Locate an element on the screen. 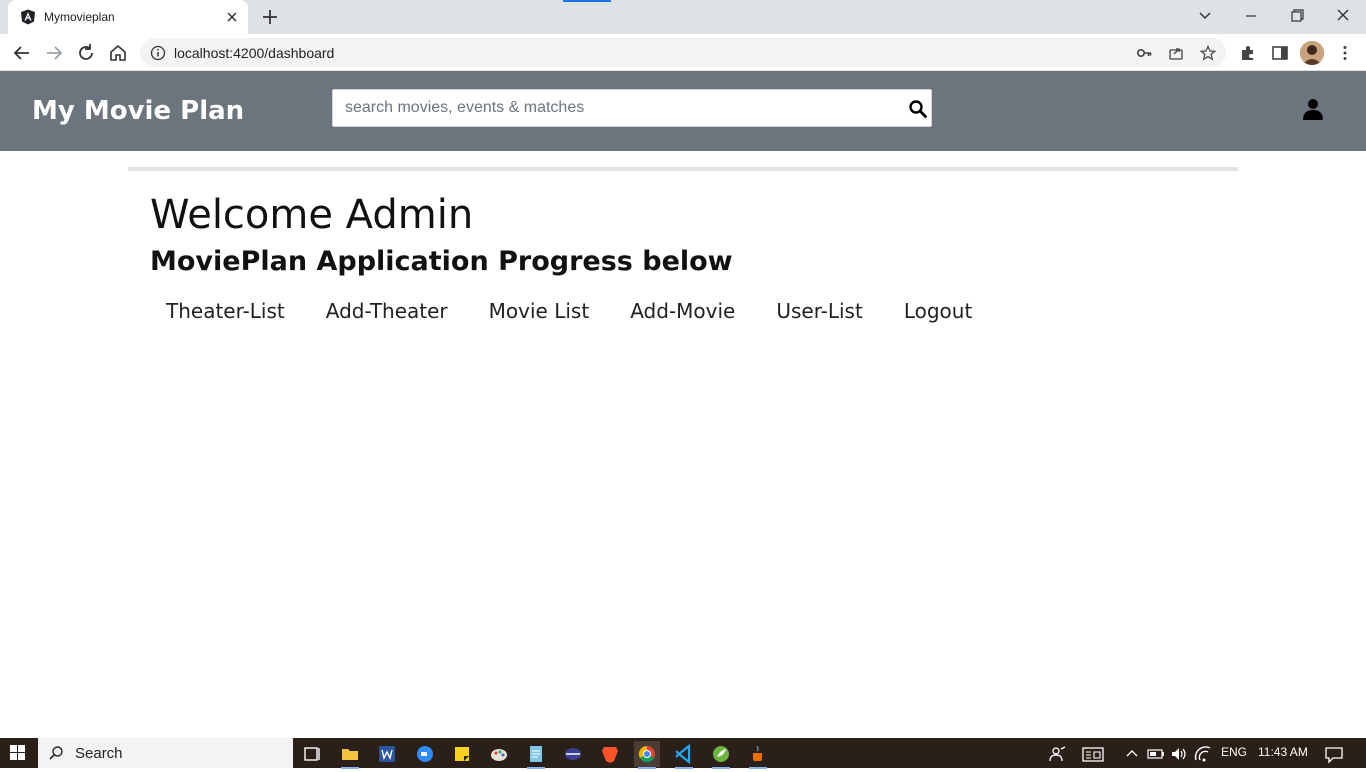 This screenshot has height=772, width=1366. tab-accent is located at coordinates (587, 1).